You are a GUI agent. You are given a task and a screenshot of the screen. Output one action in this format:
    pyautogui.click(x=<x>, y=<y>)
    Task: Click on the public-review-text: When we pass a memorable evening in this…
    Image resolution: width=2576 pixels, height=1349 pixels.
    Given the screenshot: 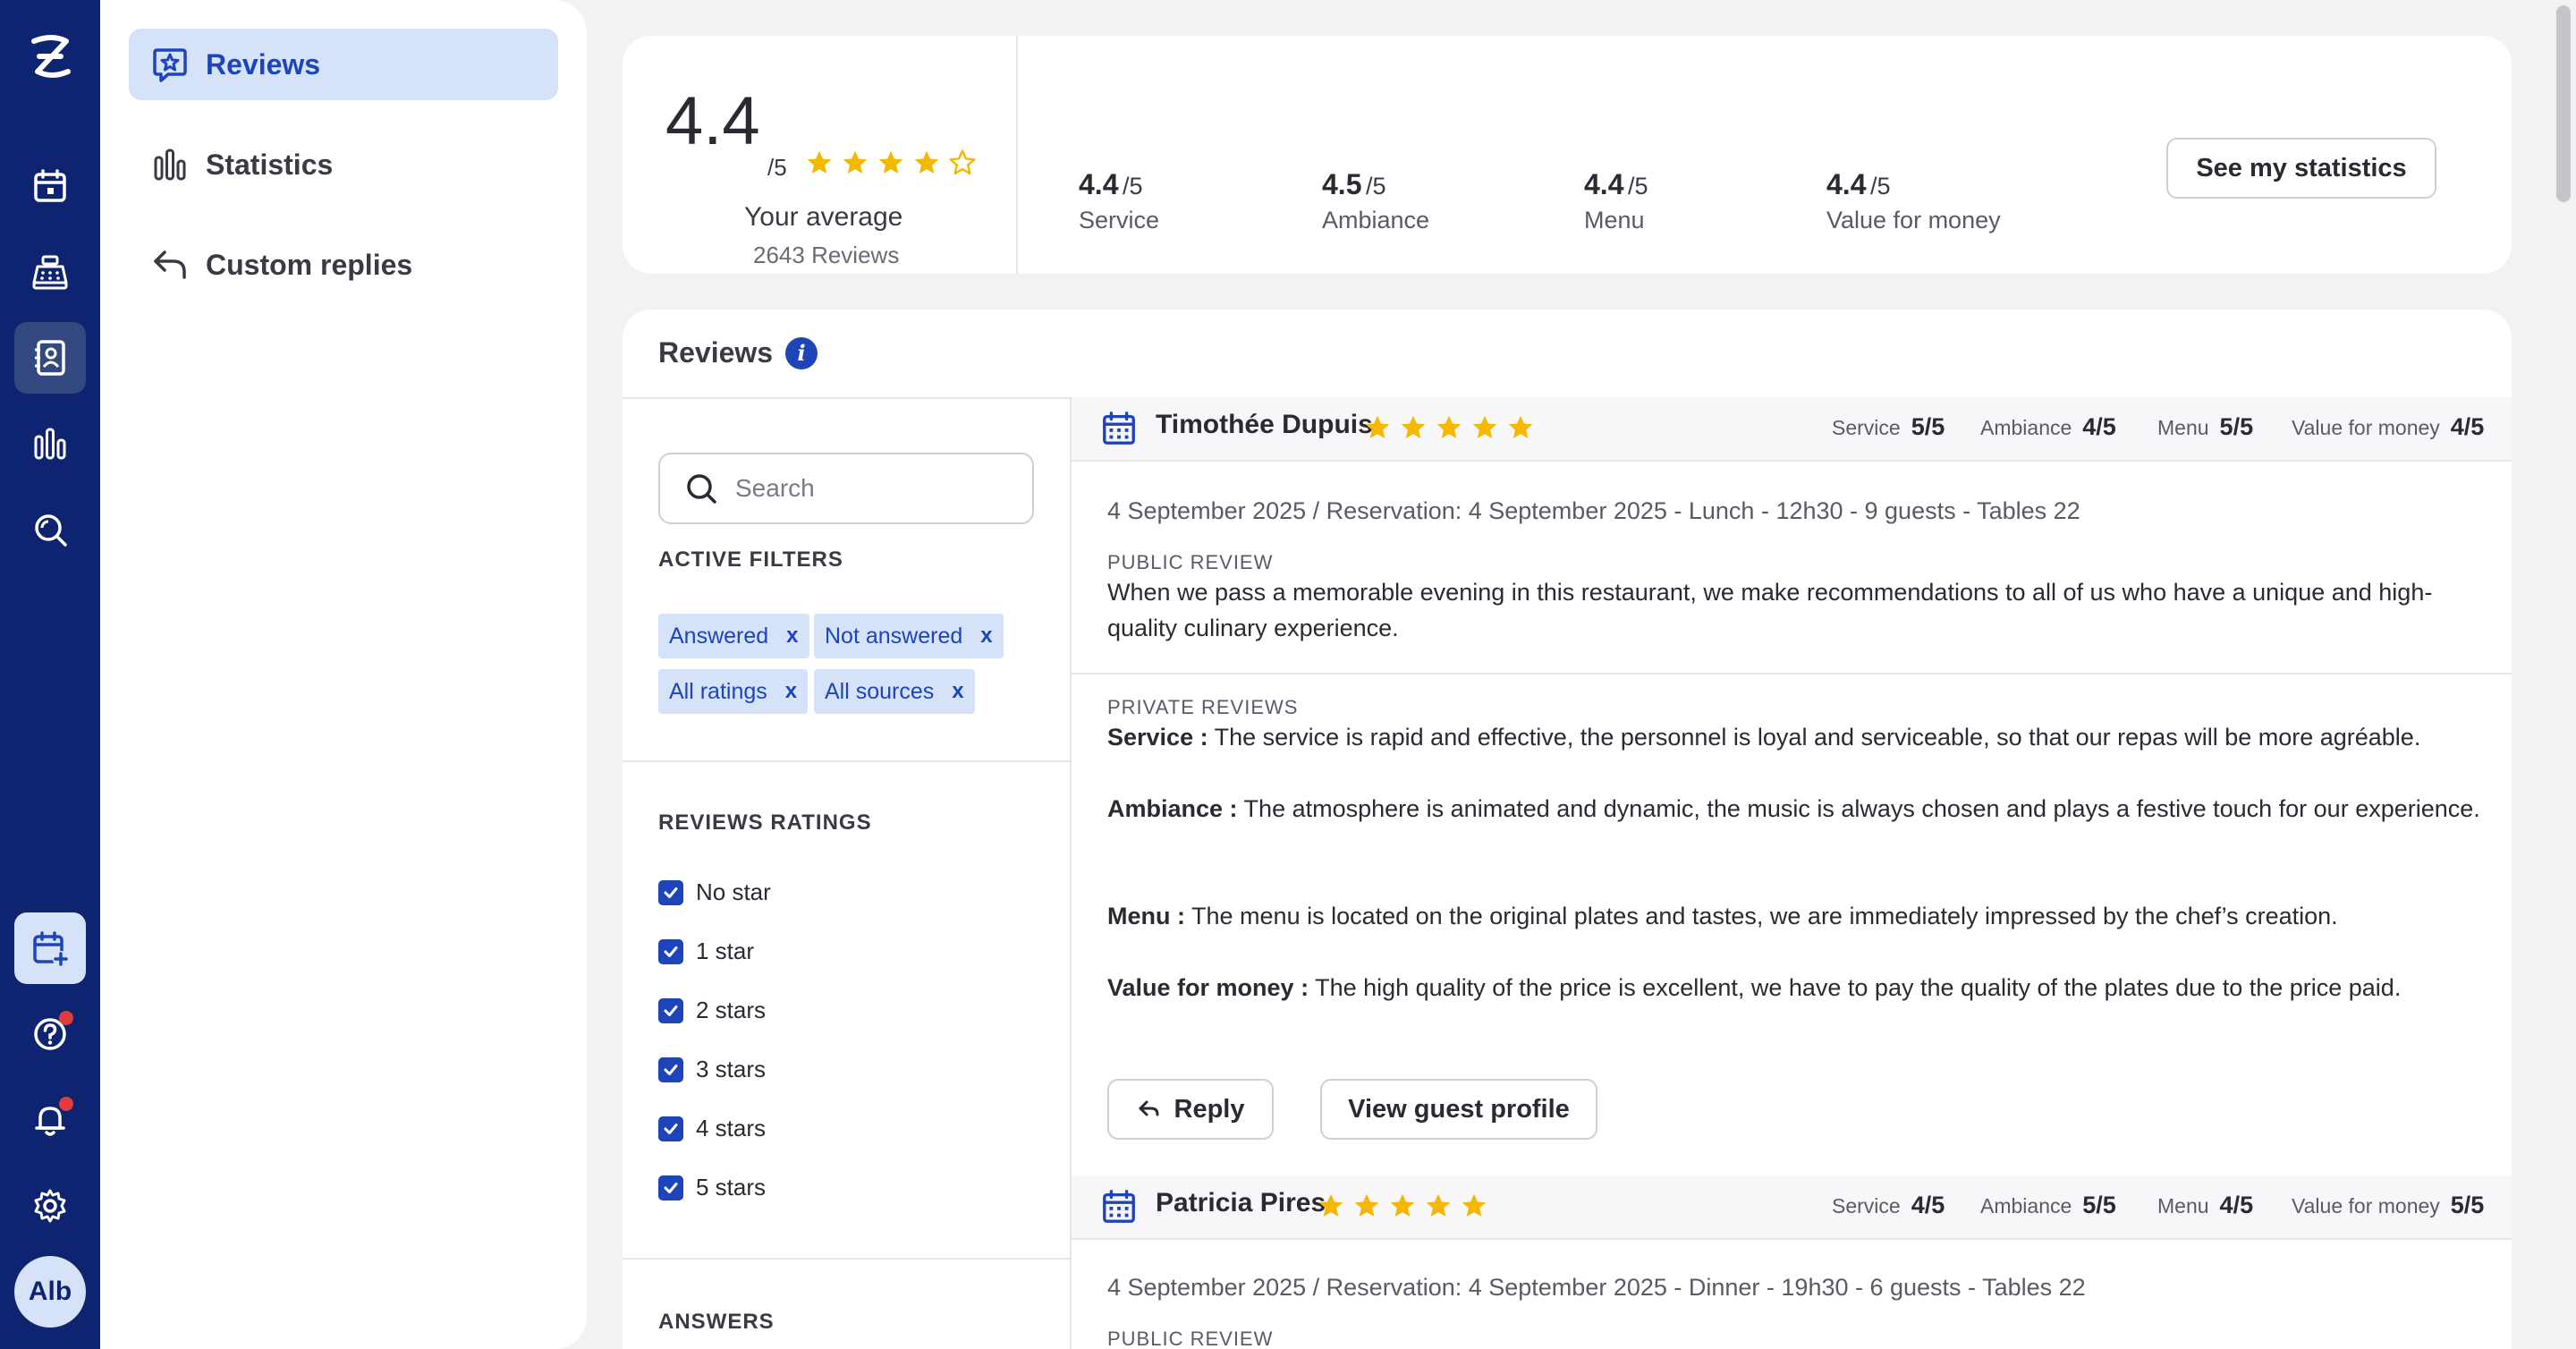 What is the action you would take?
    pyautogui.click(x=1770, y=610)
    